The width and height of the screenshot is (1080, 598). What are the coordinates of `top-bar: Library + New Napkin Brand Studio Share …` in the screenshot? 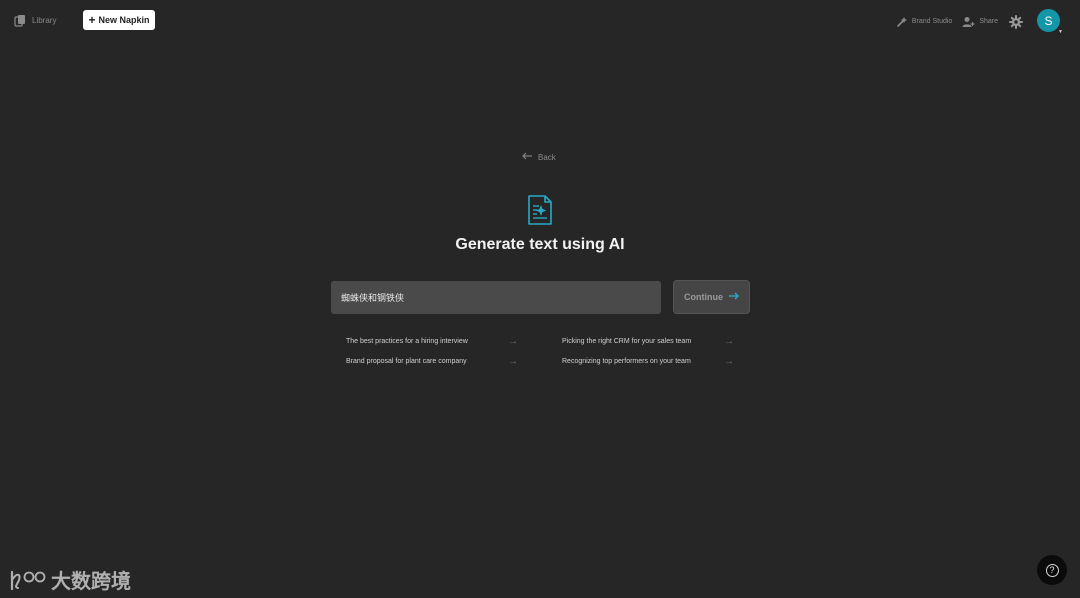 It's located at (540, 20).